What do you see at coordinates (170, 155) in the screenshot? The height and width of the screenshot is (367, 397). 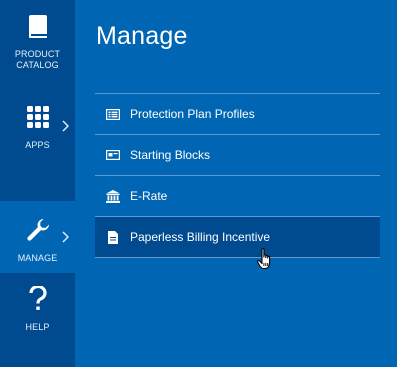 I see `menu-item-label: Starting Blocks` at bounding box center [170, 155].